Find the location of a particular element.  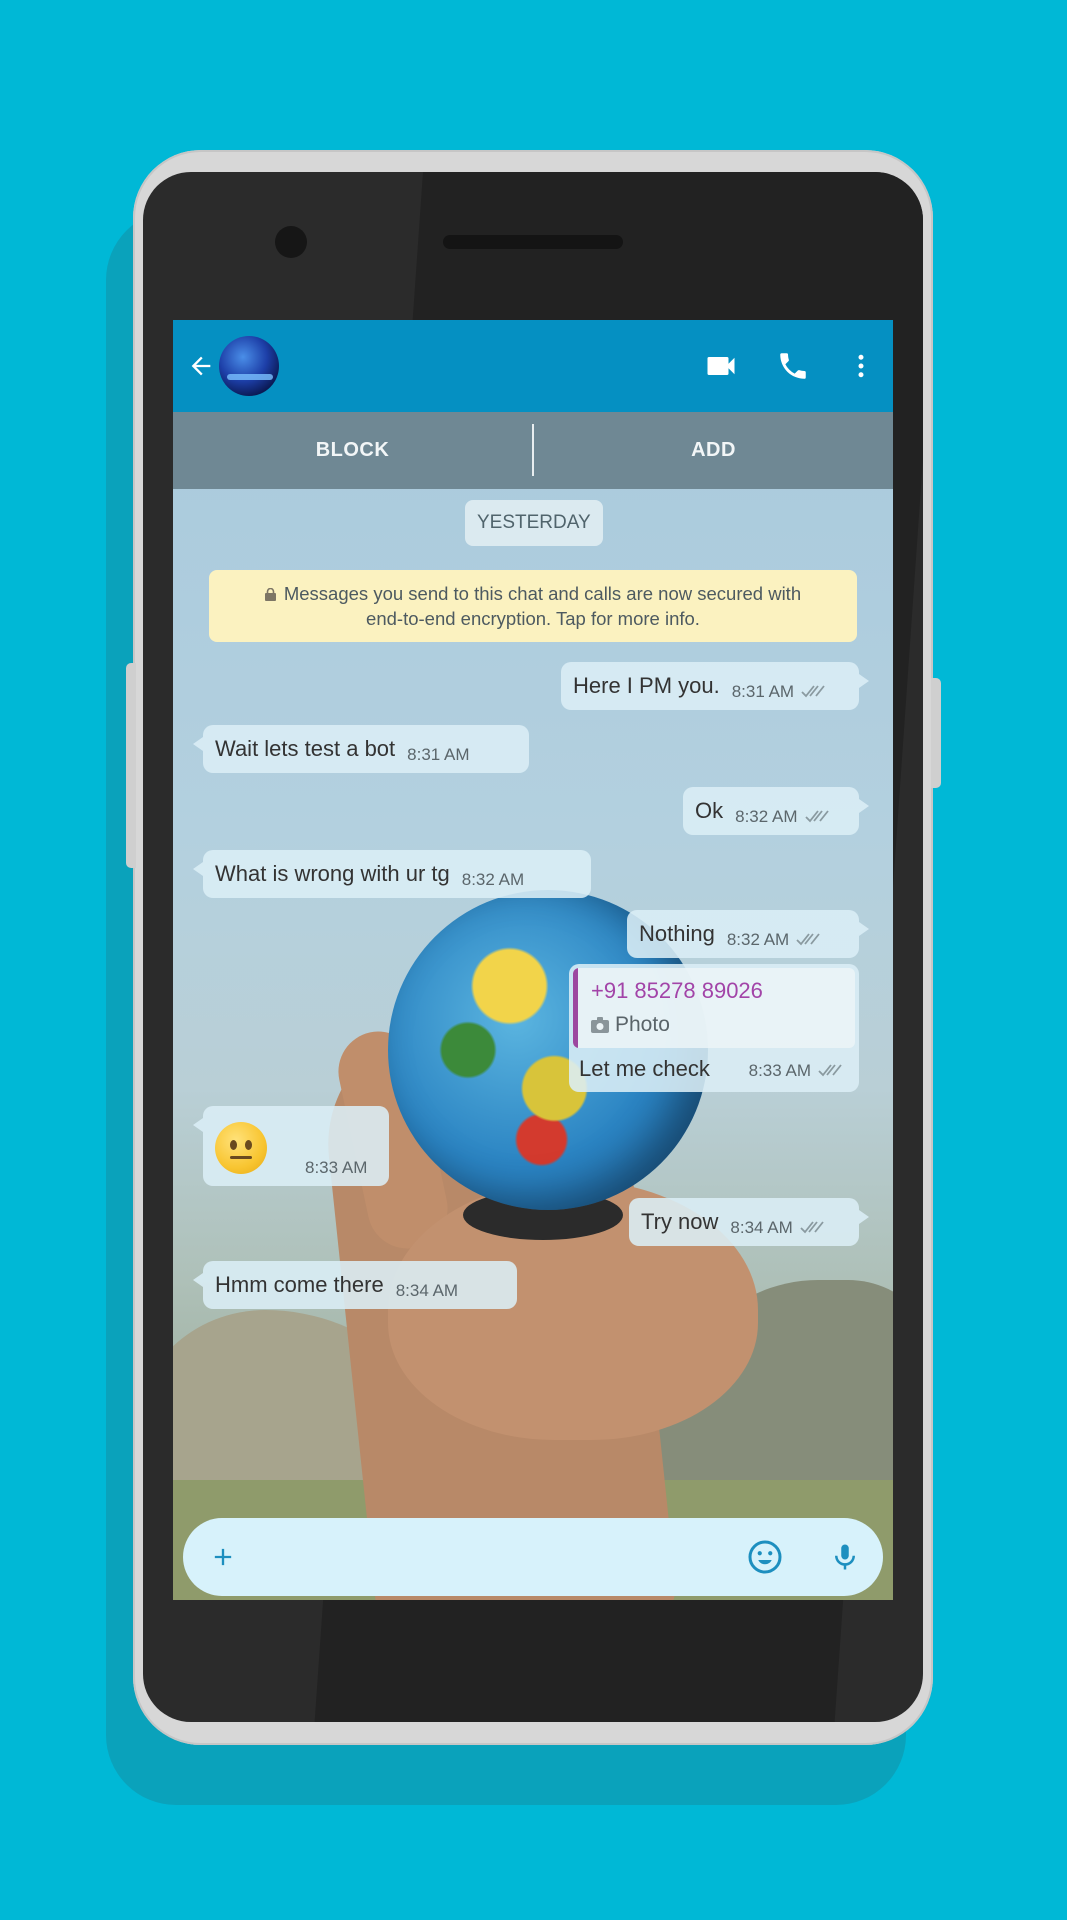

date-chip: YESTERDAY is located at coordinates (534, 523).